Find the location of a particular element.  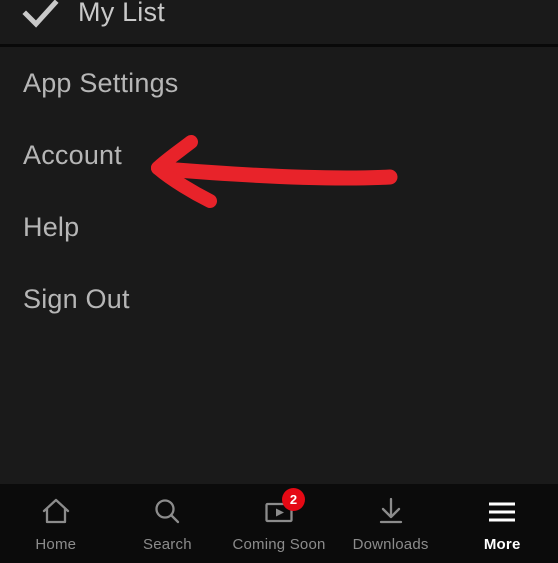

notification-badge: 2 is located at coordinates (293, 499).